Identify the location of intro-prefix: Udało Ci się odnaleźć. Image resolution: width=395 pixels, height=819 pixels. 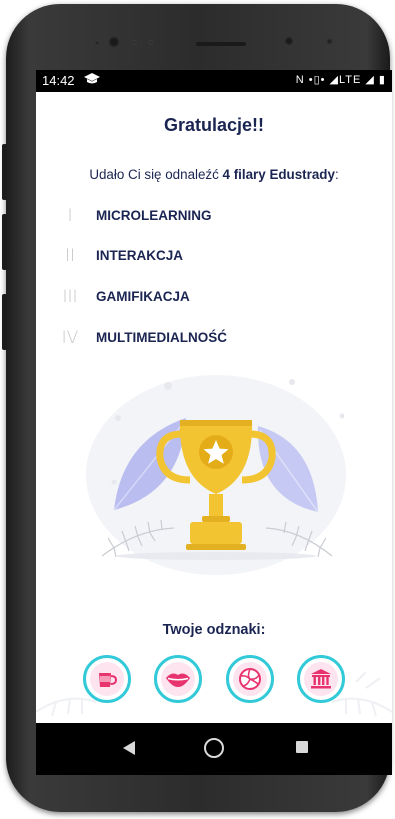
(156, 174).